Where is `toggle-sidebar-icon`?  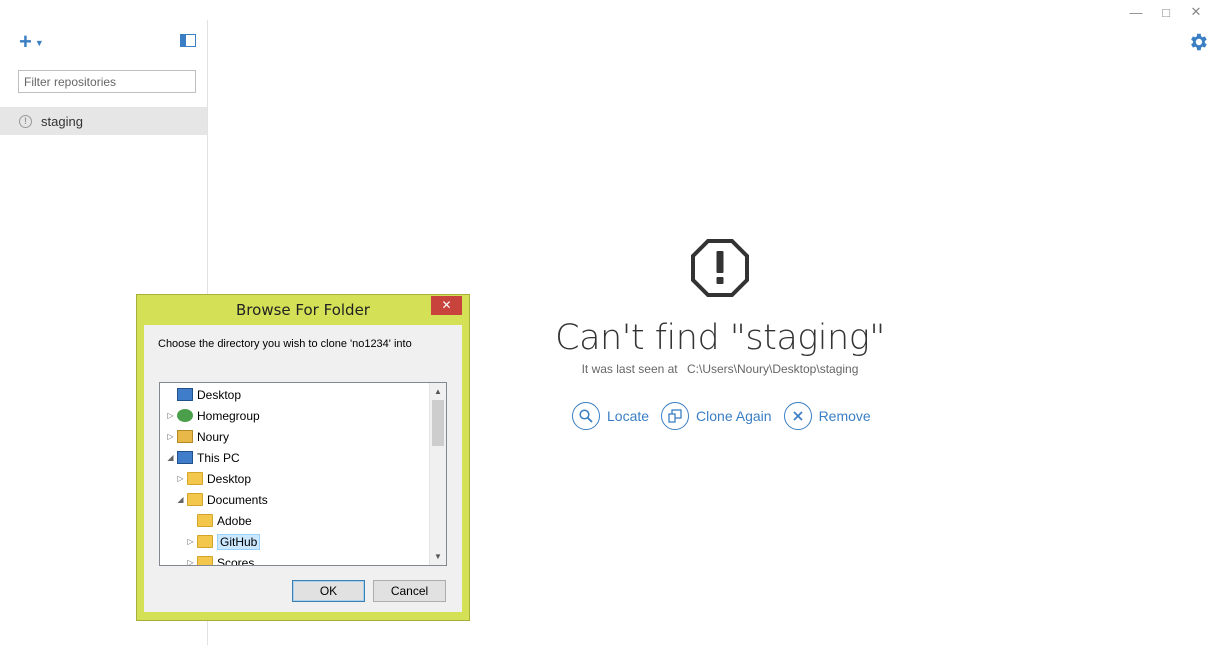 toggle-sidebar-icon is located at coordinates (188, 40).